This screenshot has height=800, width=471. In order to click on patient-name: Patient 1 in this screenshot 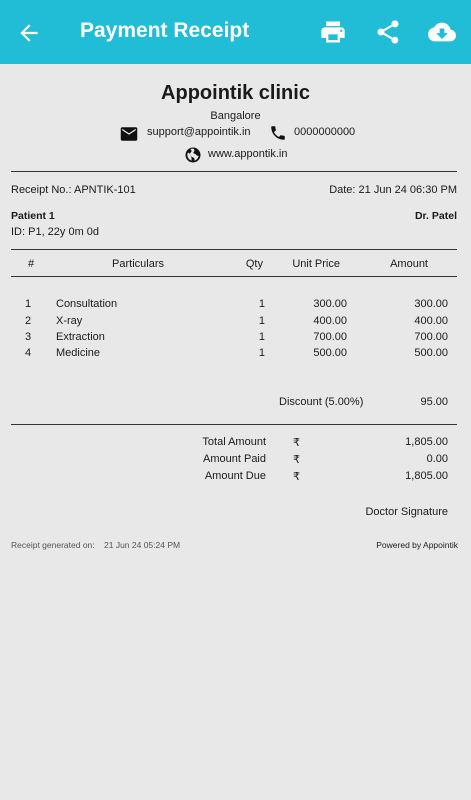, I will do `click(33, 216)`.